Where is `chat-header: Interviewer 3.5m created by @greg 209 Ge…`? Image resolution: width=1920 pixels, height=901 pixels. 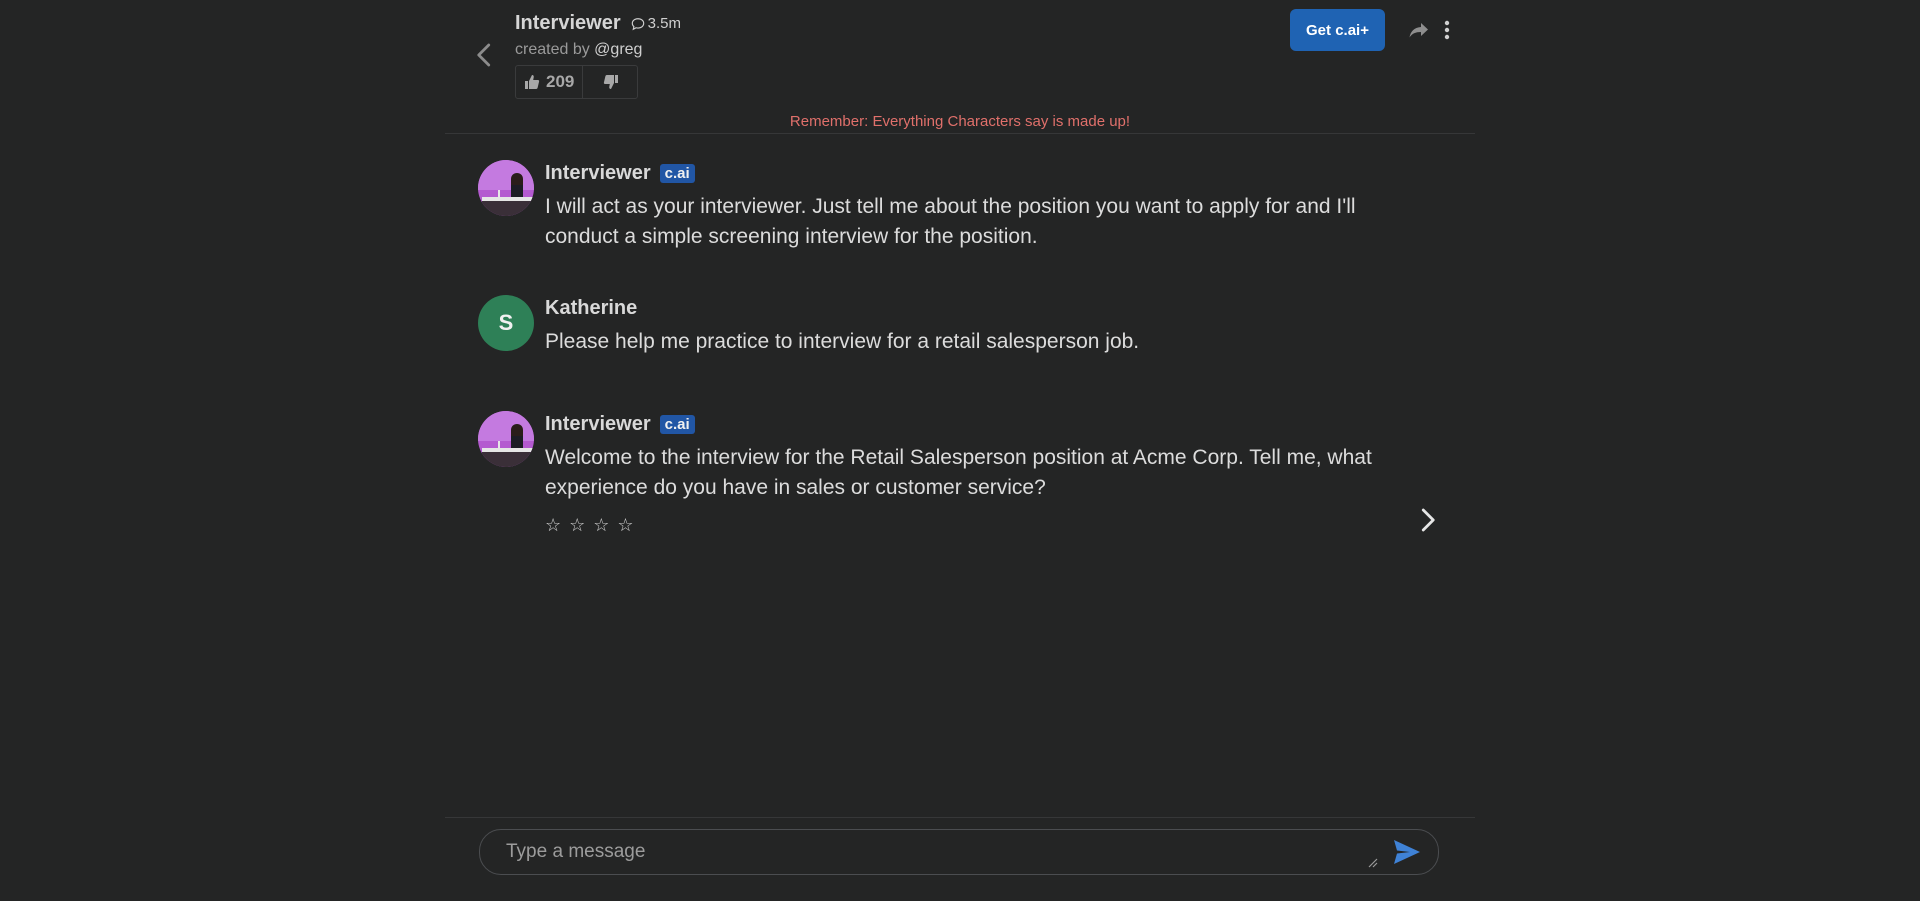 chat-header: Interviewer 3.5m created by @greg 209 Ge… is located at coordinates (960, 67).